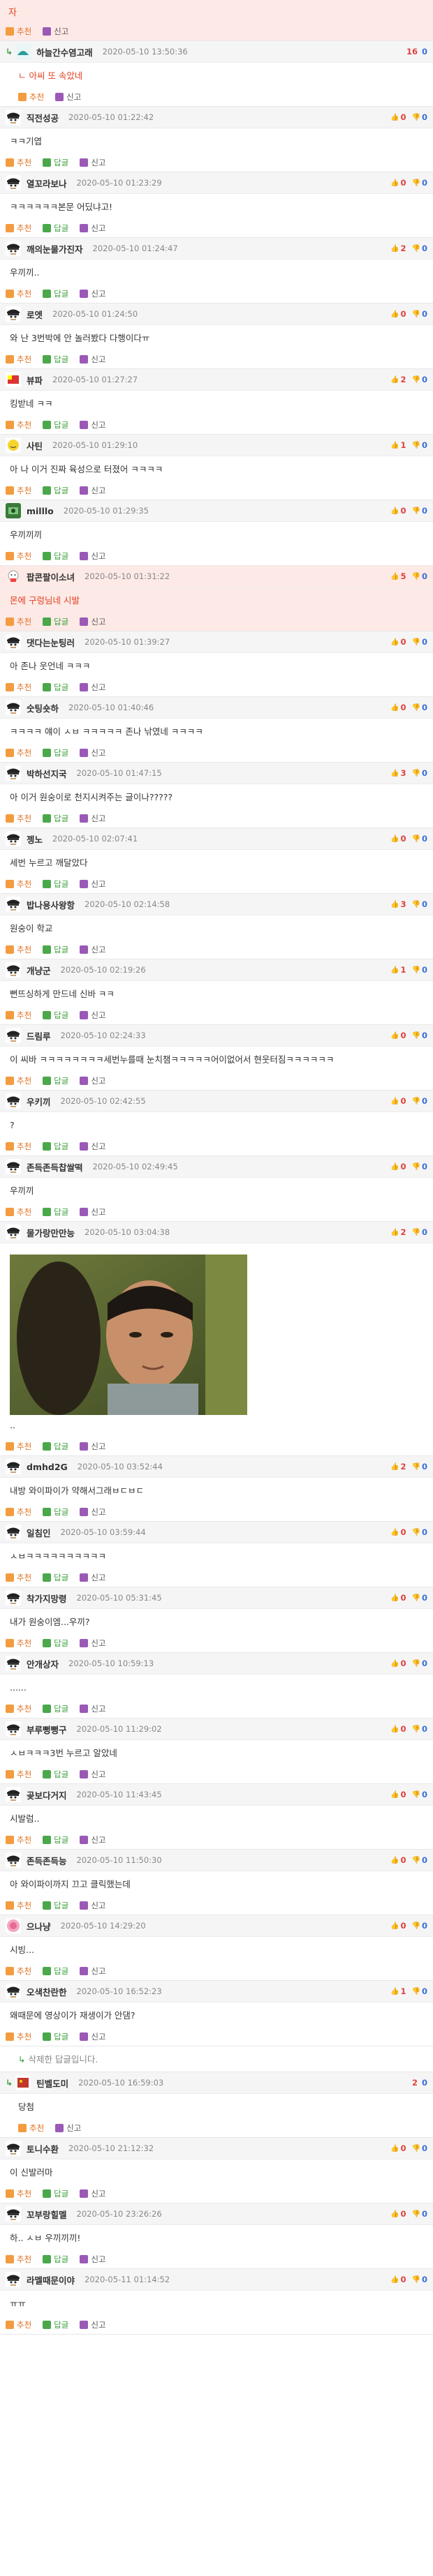 This screenshot has width=433, height=2576. Describe the element at coordinates (43, 117) in the screenshot. I see `comment-nickname: 직전성공` at that location.